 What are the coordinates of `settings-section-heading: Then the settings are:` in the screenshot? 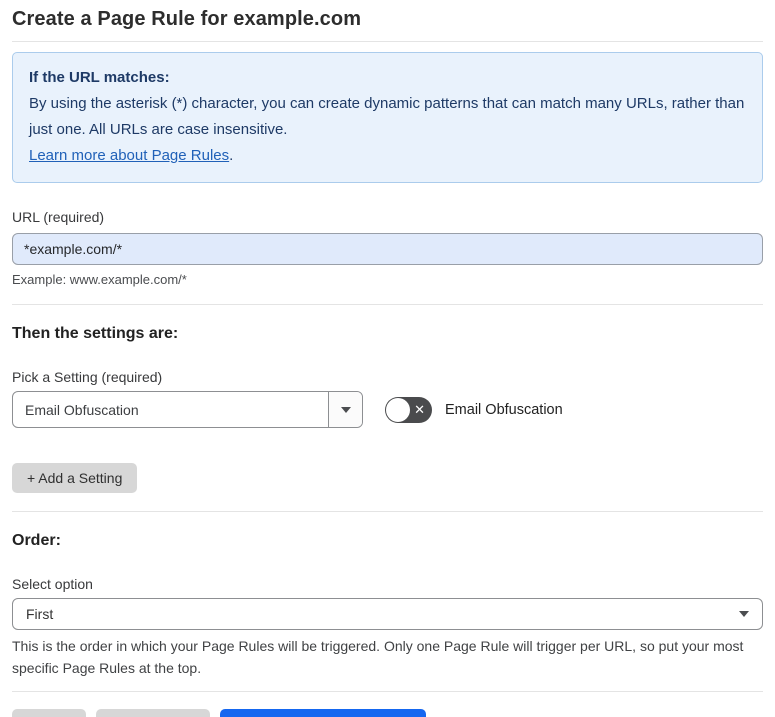 It's located at (95, 333).